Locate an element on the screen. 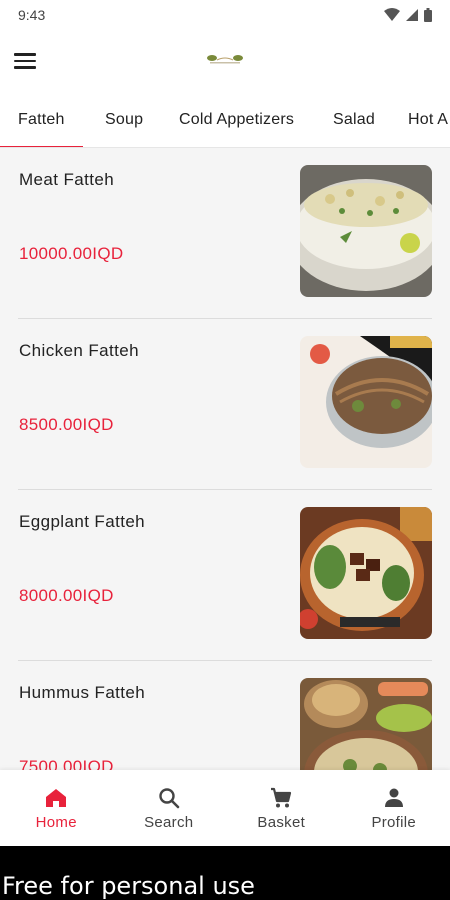 The width and height of the screenshot is (450, 900). category-tabs: Fatteh Soup Cold Appetizers Salad Hot A is located at coordinates (225, 120).